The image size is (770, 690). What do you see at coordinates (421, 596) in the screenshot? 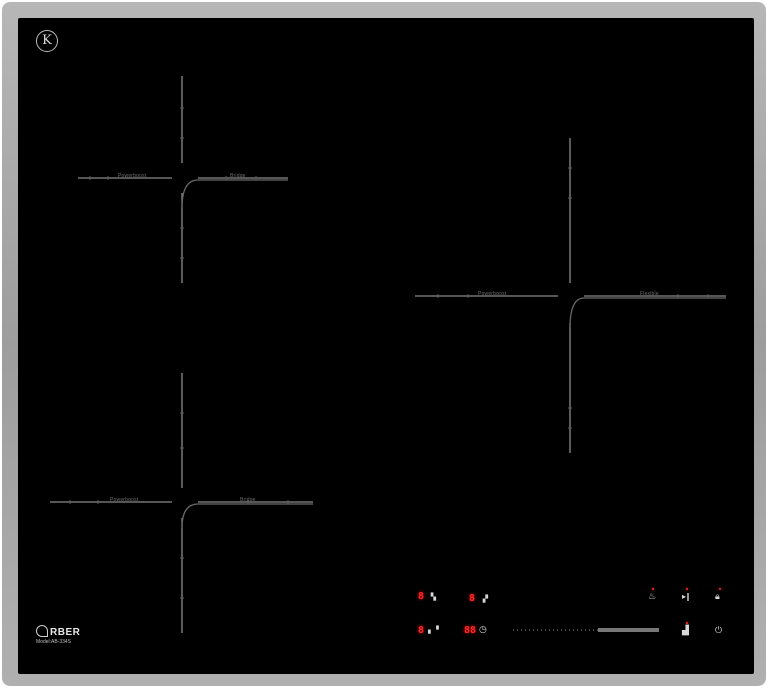
I see `zone-left-top-display: 8` at bounding box center [421, 596].